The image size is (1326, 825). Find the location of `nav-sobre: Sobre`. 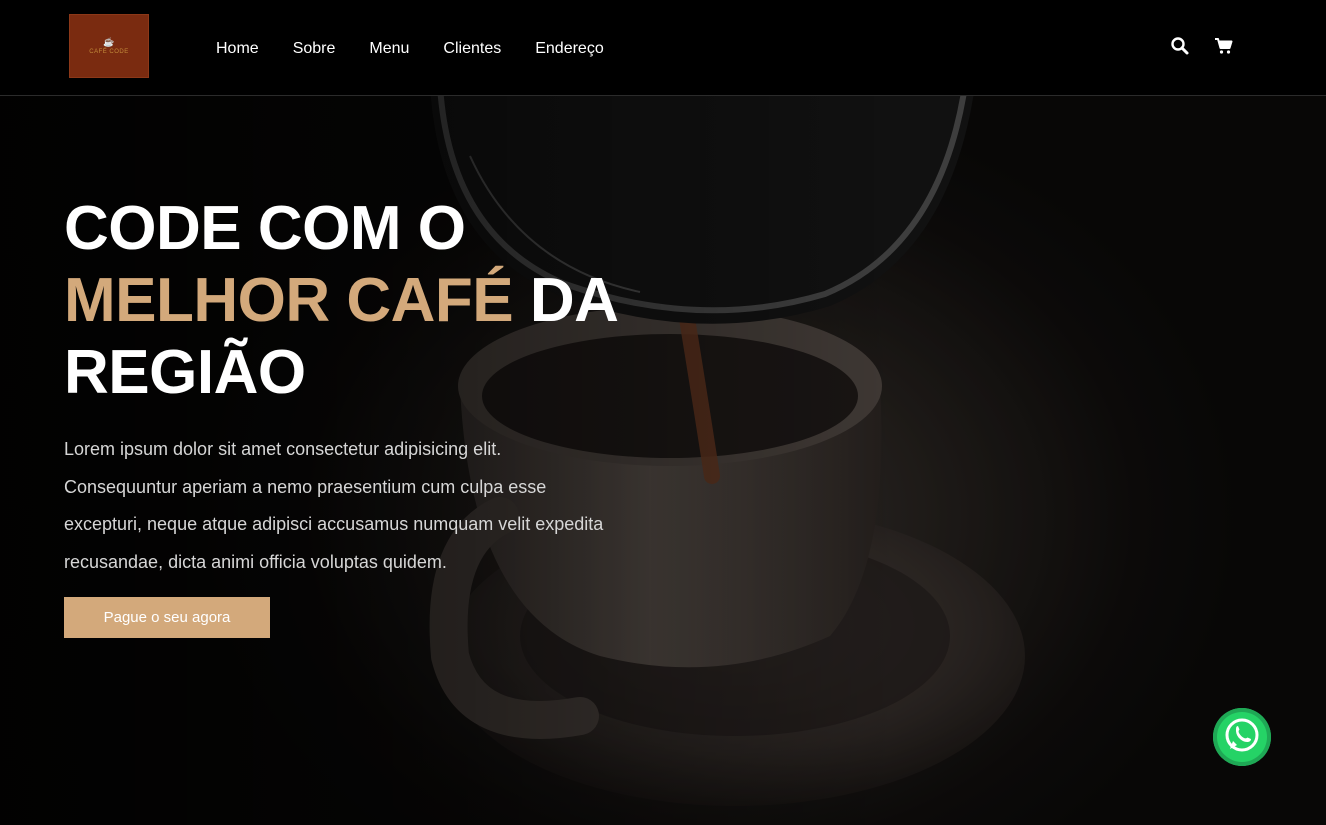

nav-sobre: Sobre is located at coordinates (314, 49).